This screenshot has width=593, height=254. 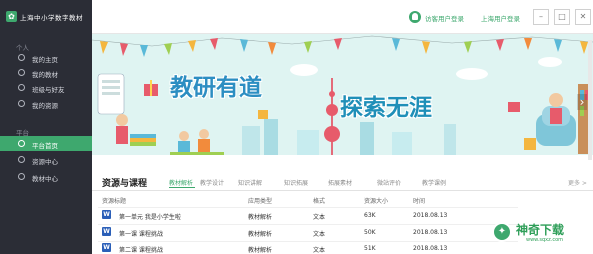 What do you see at coordinates (386, 108) in the screenshot?
I see `banner-title-right: 探索无涯` at bounding box center [386, 108].